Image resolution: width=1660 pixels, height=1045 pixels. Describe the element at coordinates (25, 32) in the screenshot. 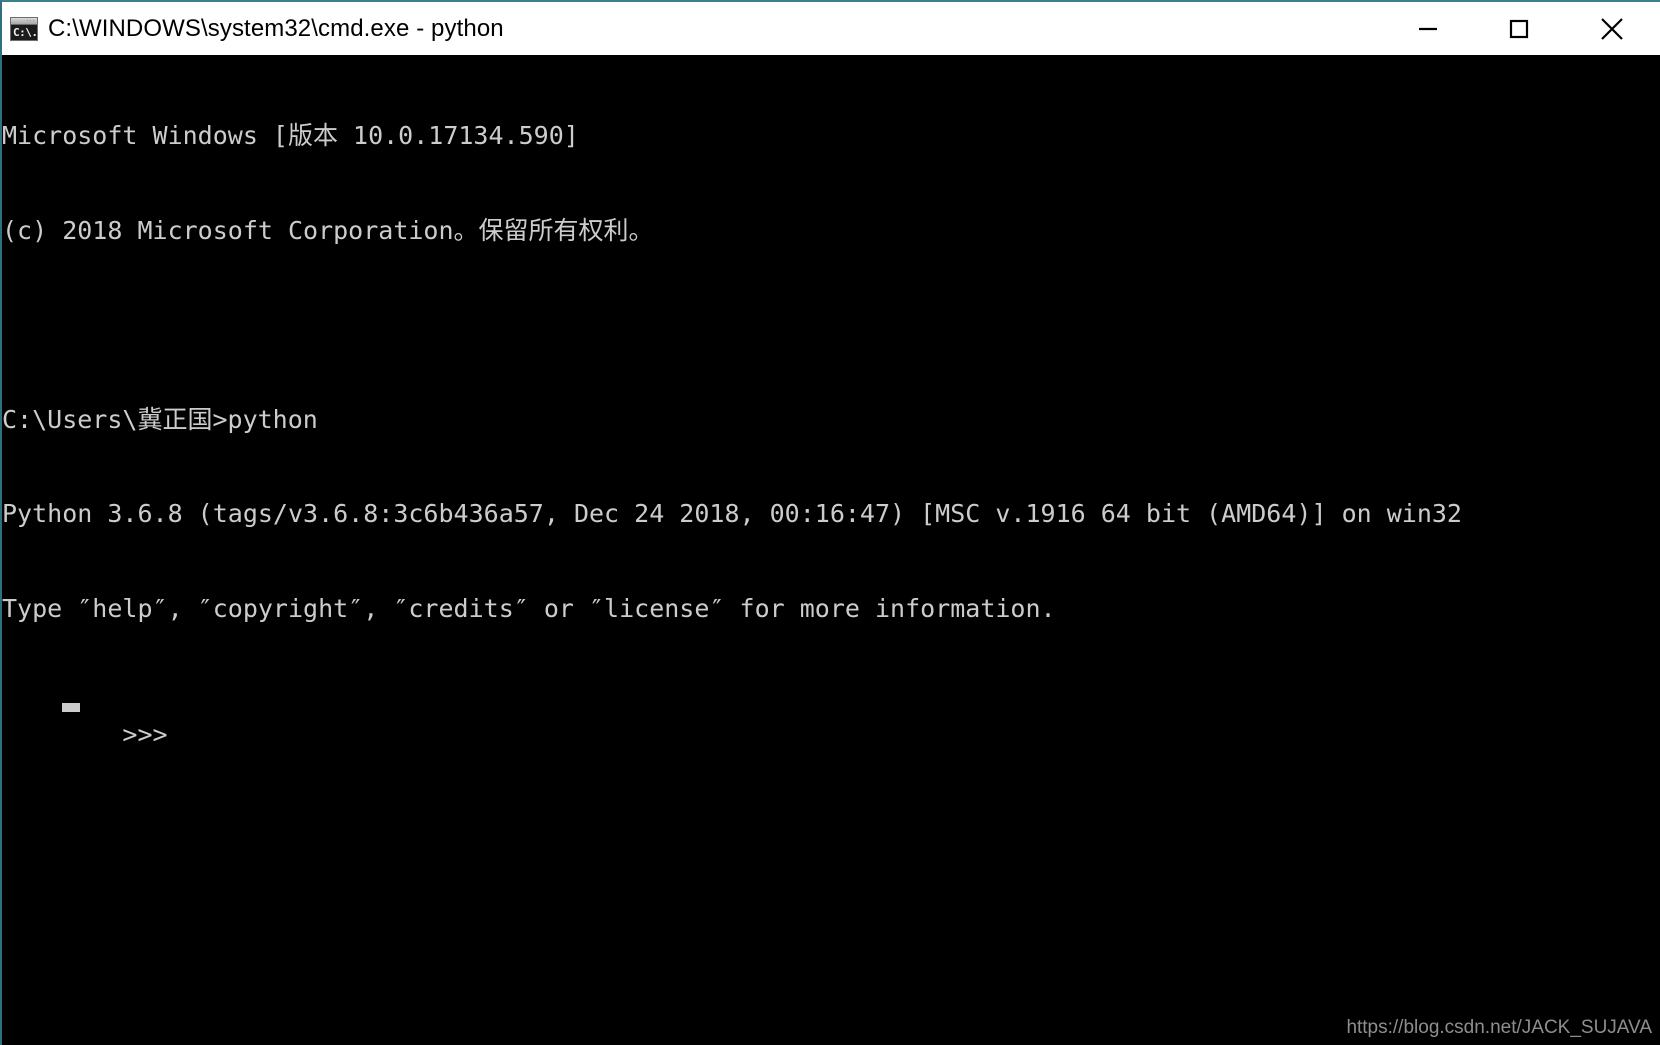

I see `icon-prompt-glyph: C:\.` at that location.